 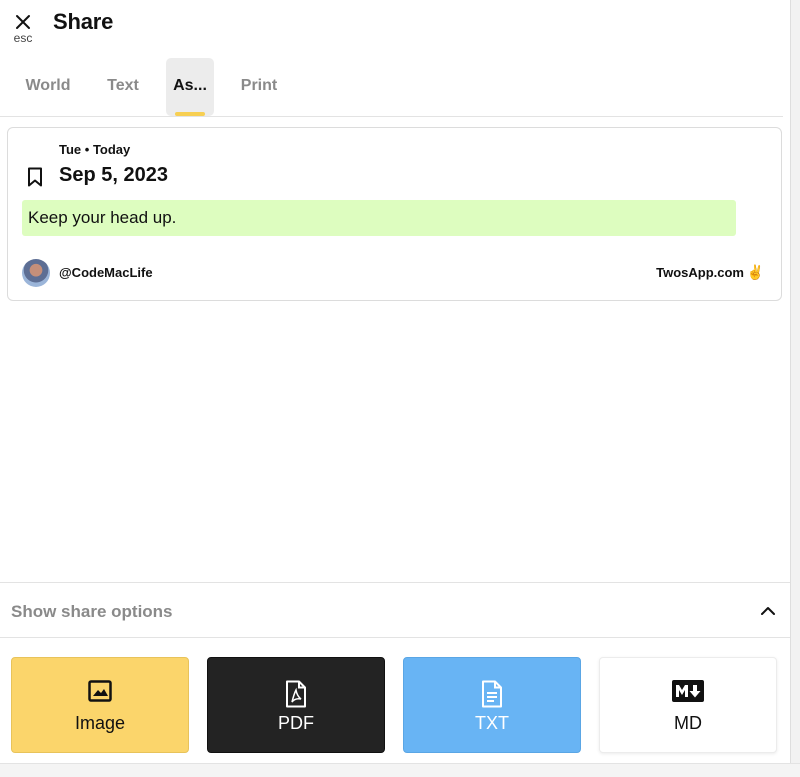 I want to click on tab-label: Print, so click(x=259, y=85).